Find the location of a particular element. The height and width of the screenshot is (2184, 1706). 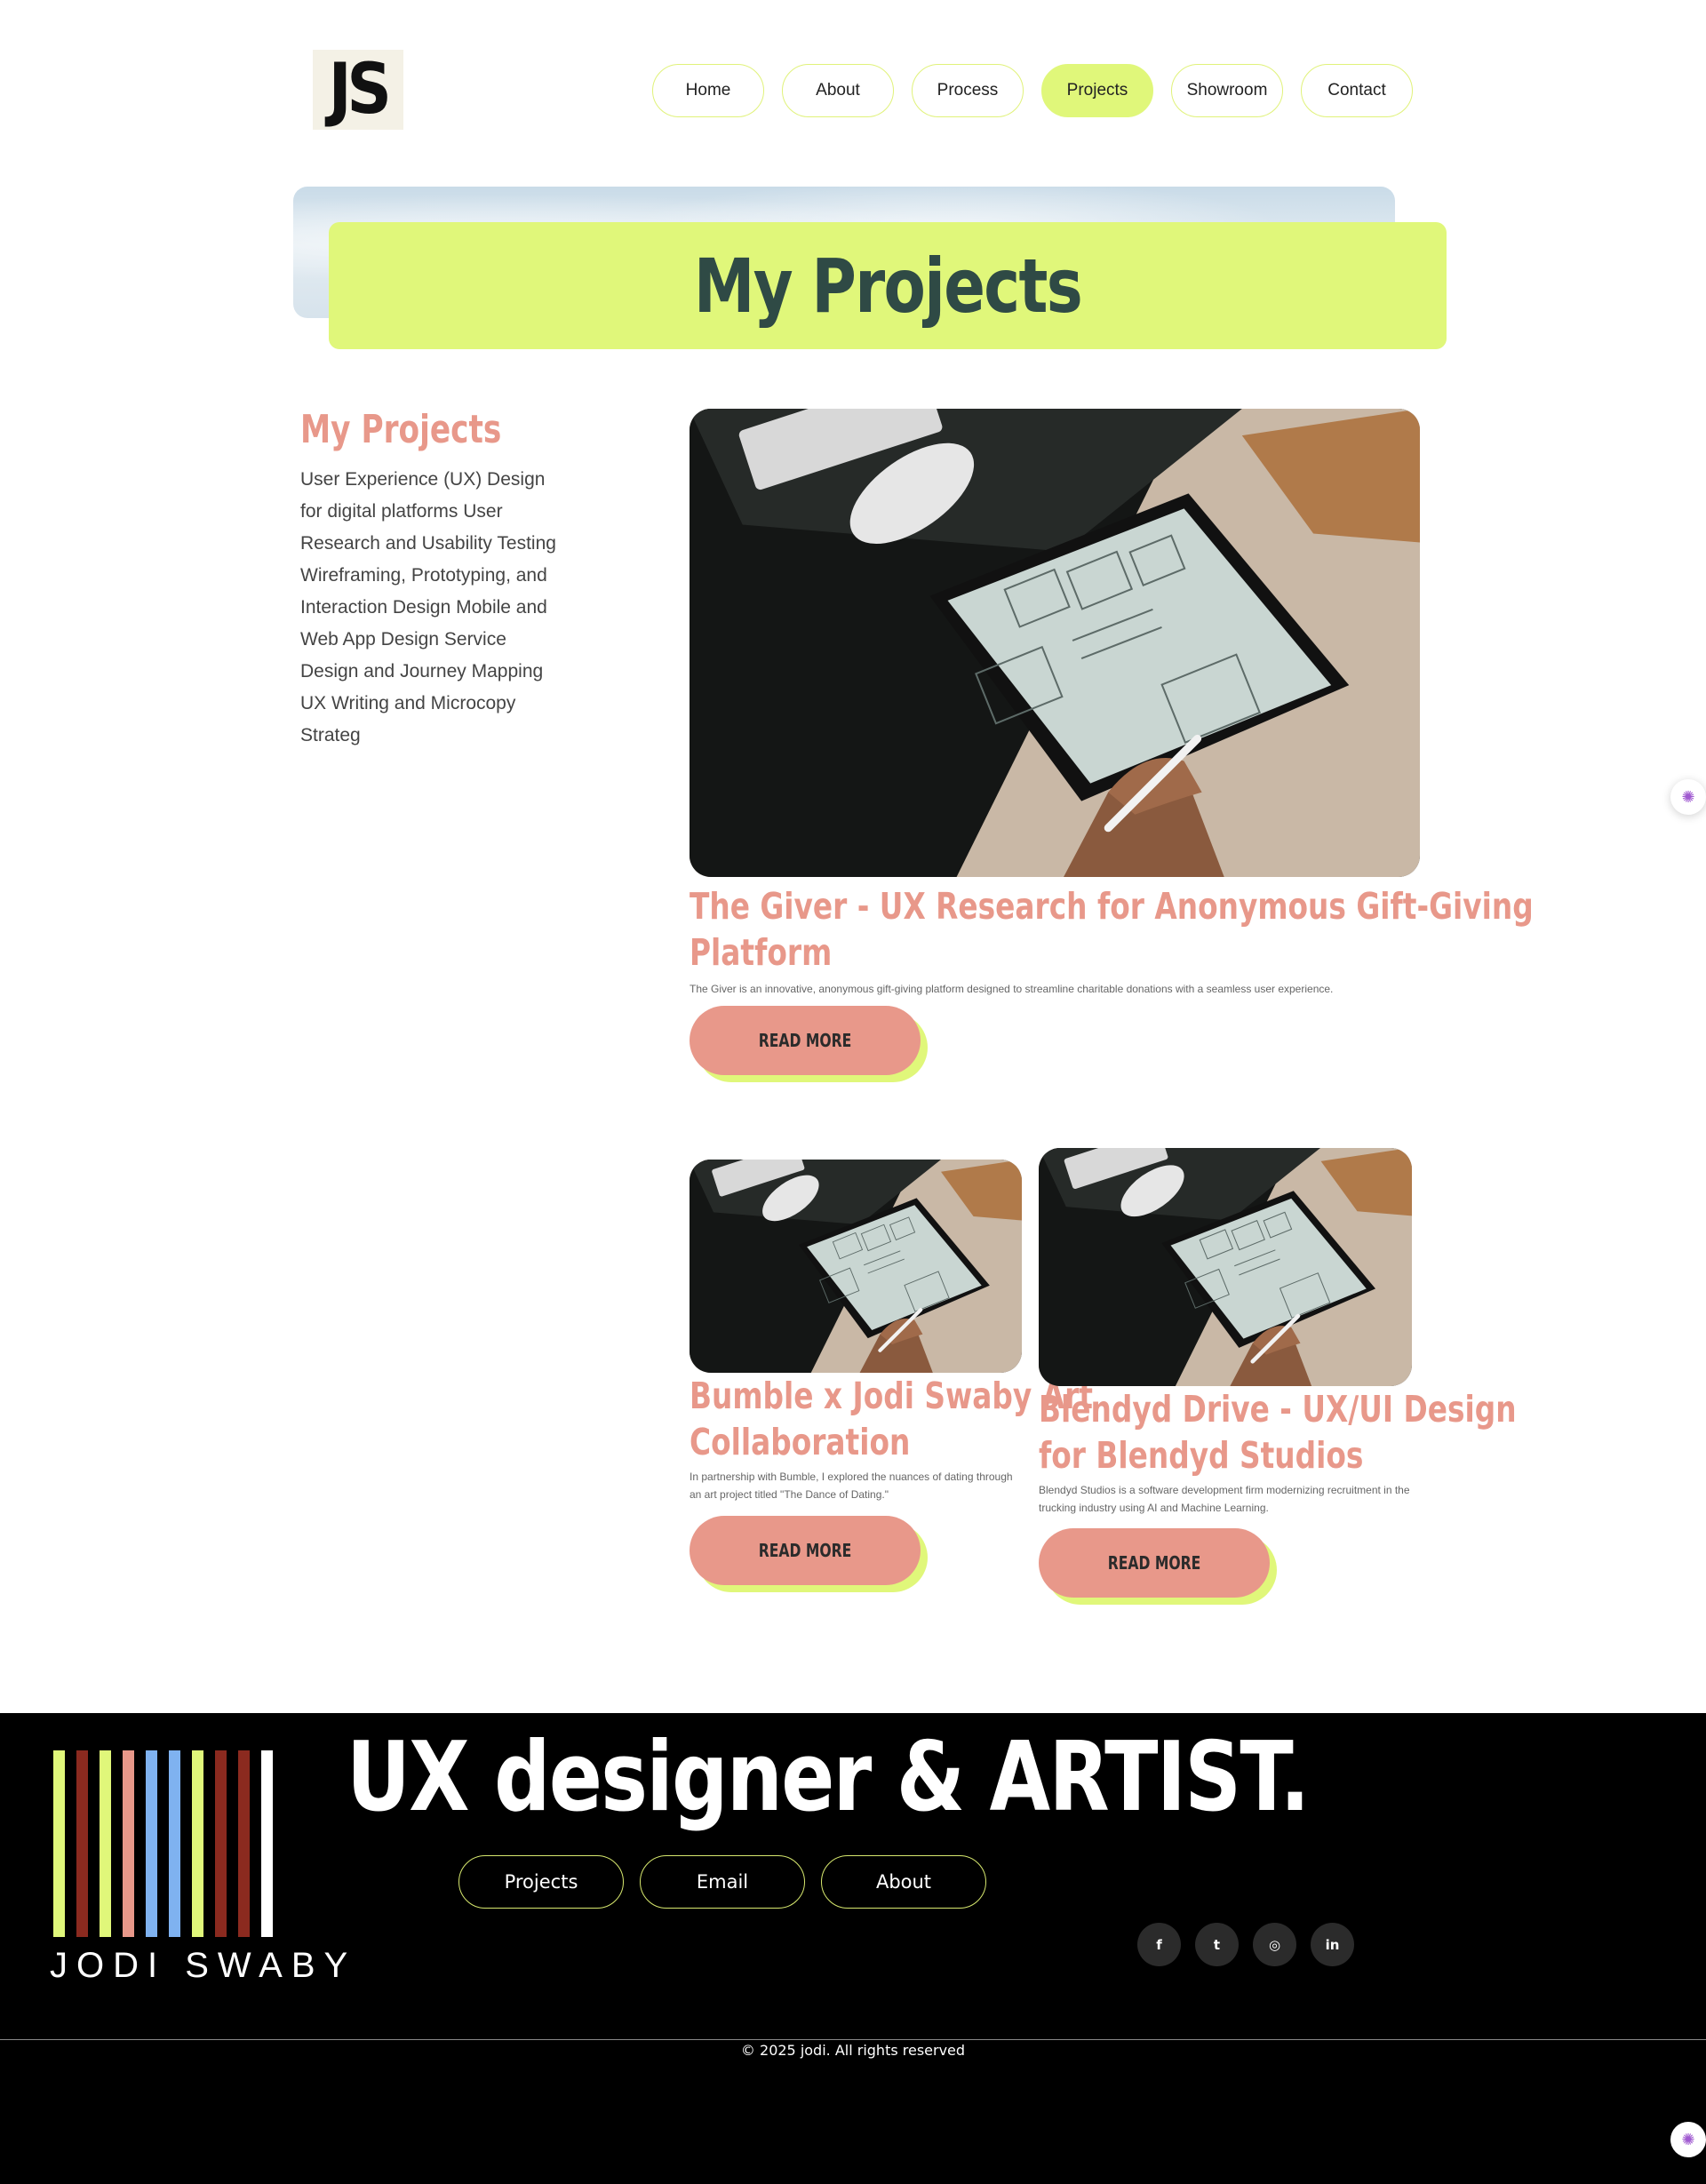

footer-link-email: Email is located at coordinates (722, 1882).